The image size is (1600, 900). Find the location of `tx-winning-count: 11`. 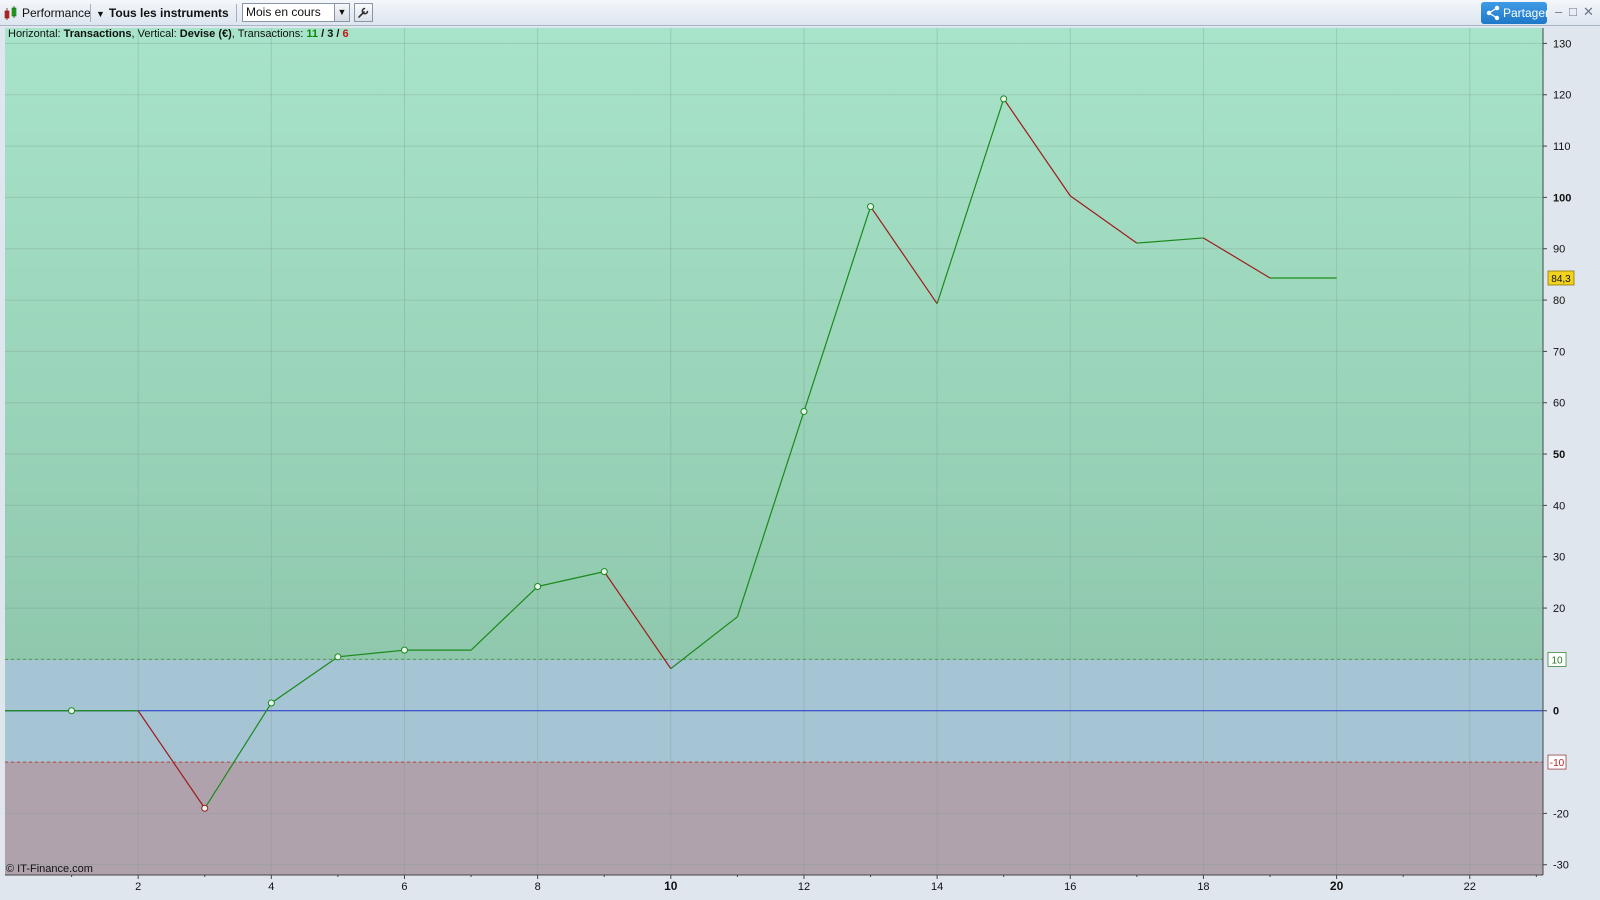

tx-winning-count: 11 is located at coordinates (312, 34).